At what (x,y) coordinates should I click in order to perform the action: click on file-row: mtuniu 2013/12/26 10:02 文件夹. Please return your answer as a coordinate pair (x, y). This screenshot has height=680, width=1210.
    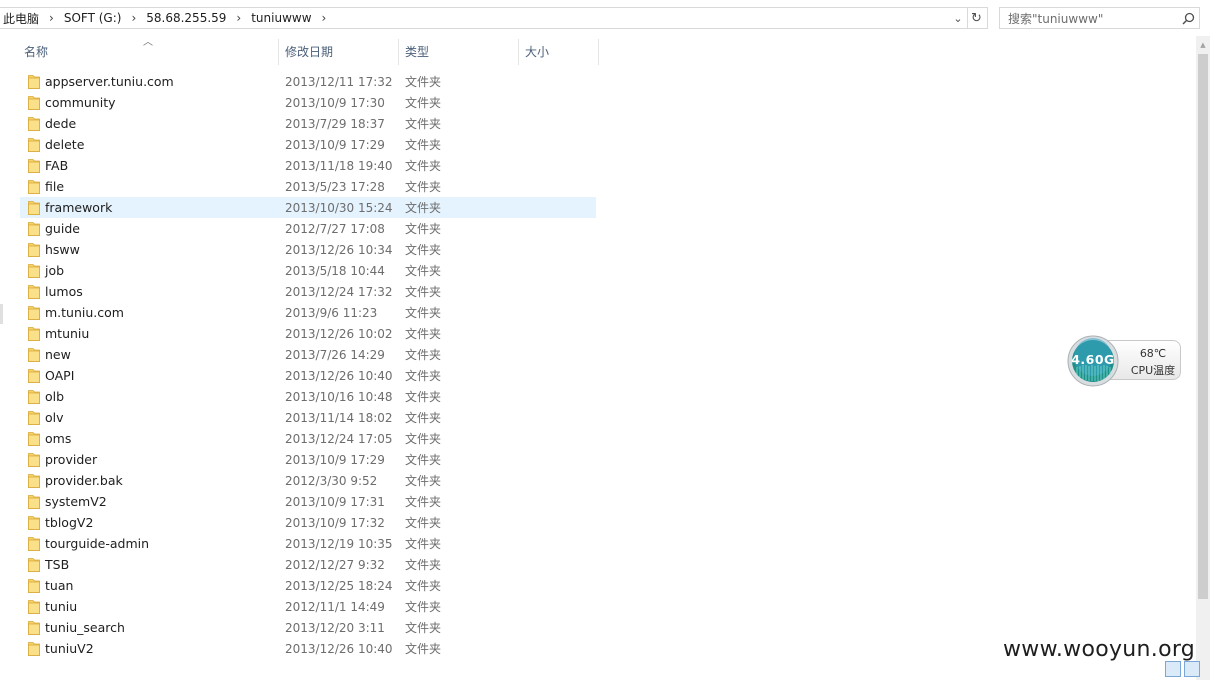
    Looking at the image, I should click on (308, 333).